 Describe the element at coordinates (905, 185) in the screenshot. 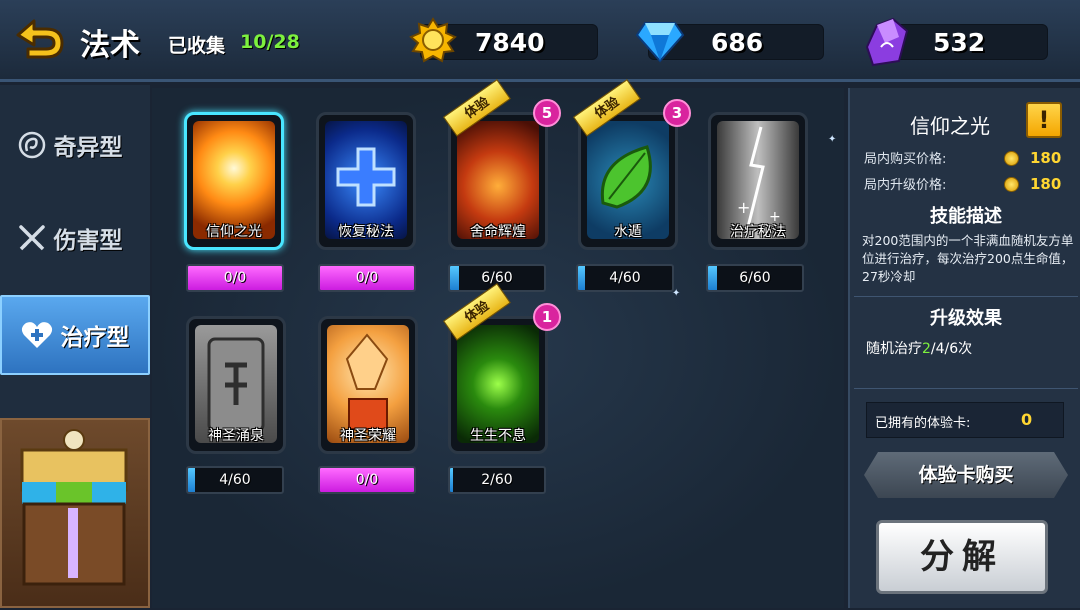

I see `upgrade-price-label: 局内升级价格:` at that location.